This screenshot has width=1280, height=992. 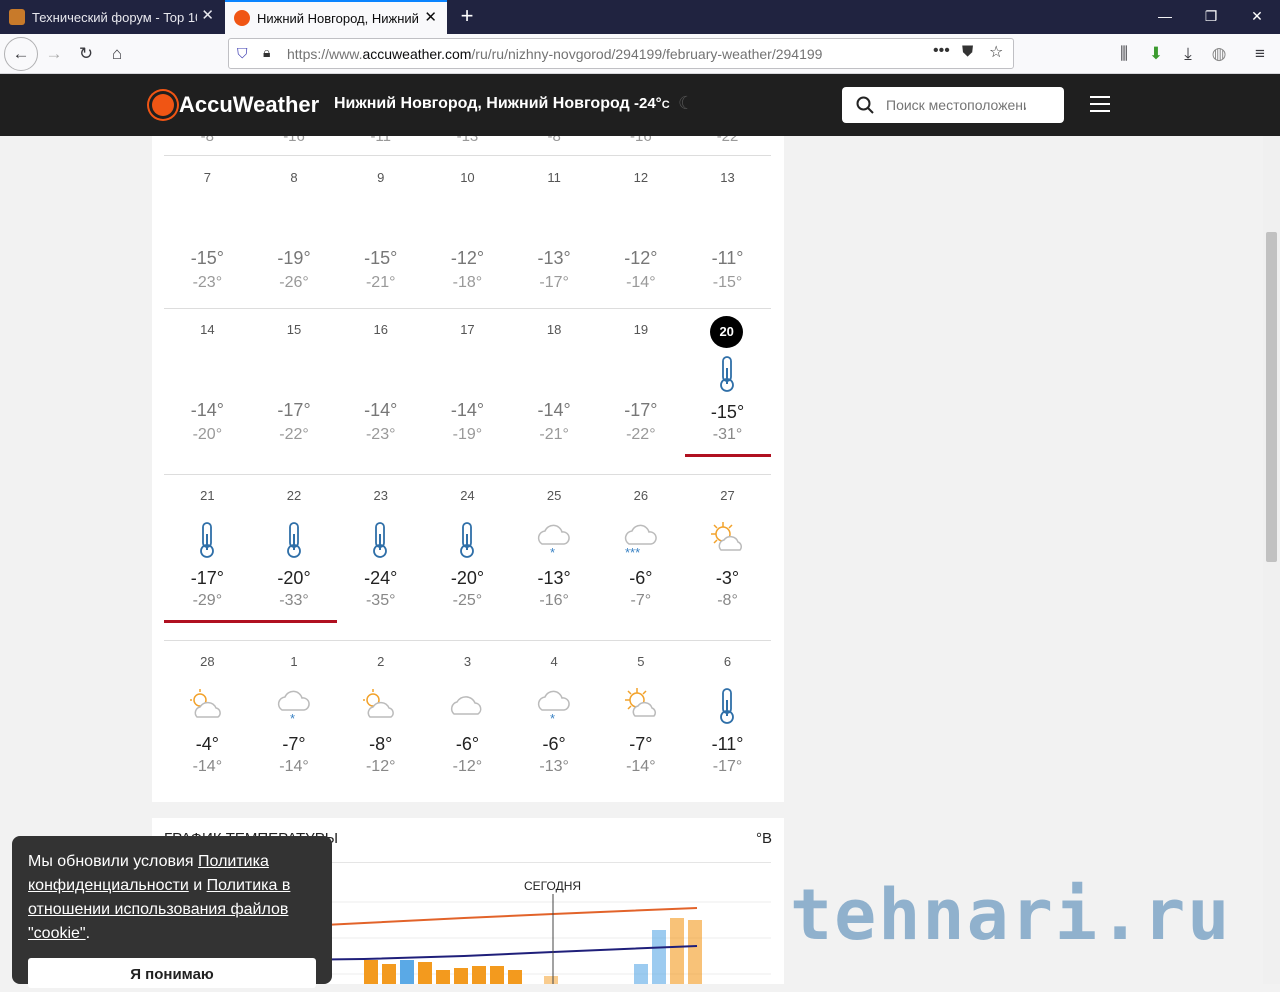 What do you see at coordinates (641, 661) in the screenshot?
I see `day-number: 5` at bounding box center [641, 661].